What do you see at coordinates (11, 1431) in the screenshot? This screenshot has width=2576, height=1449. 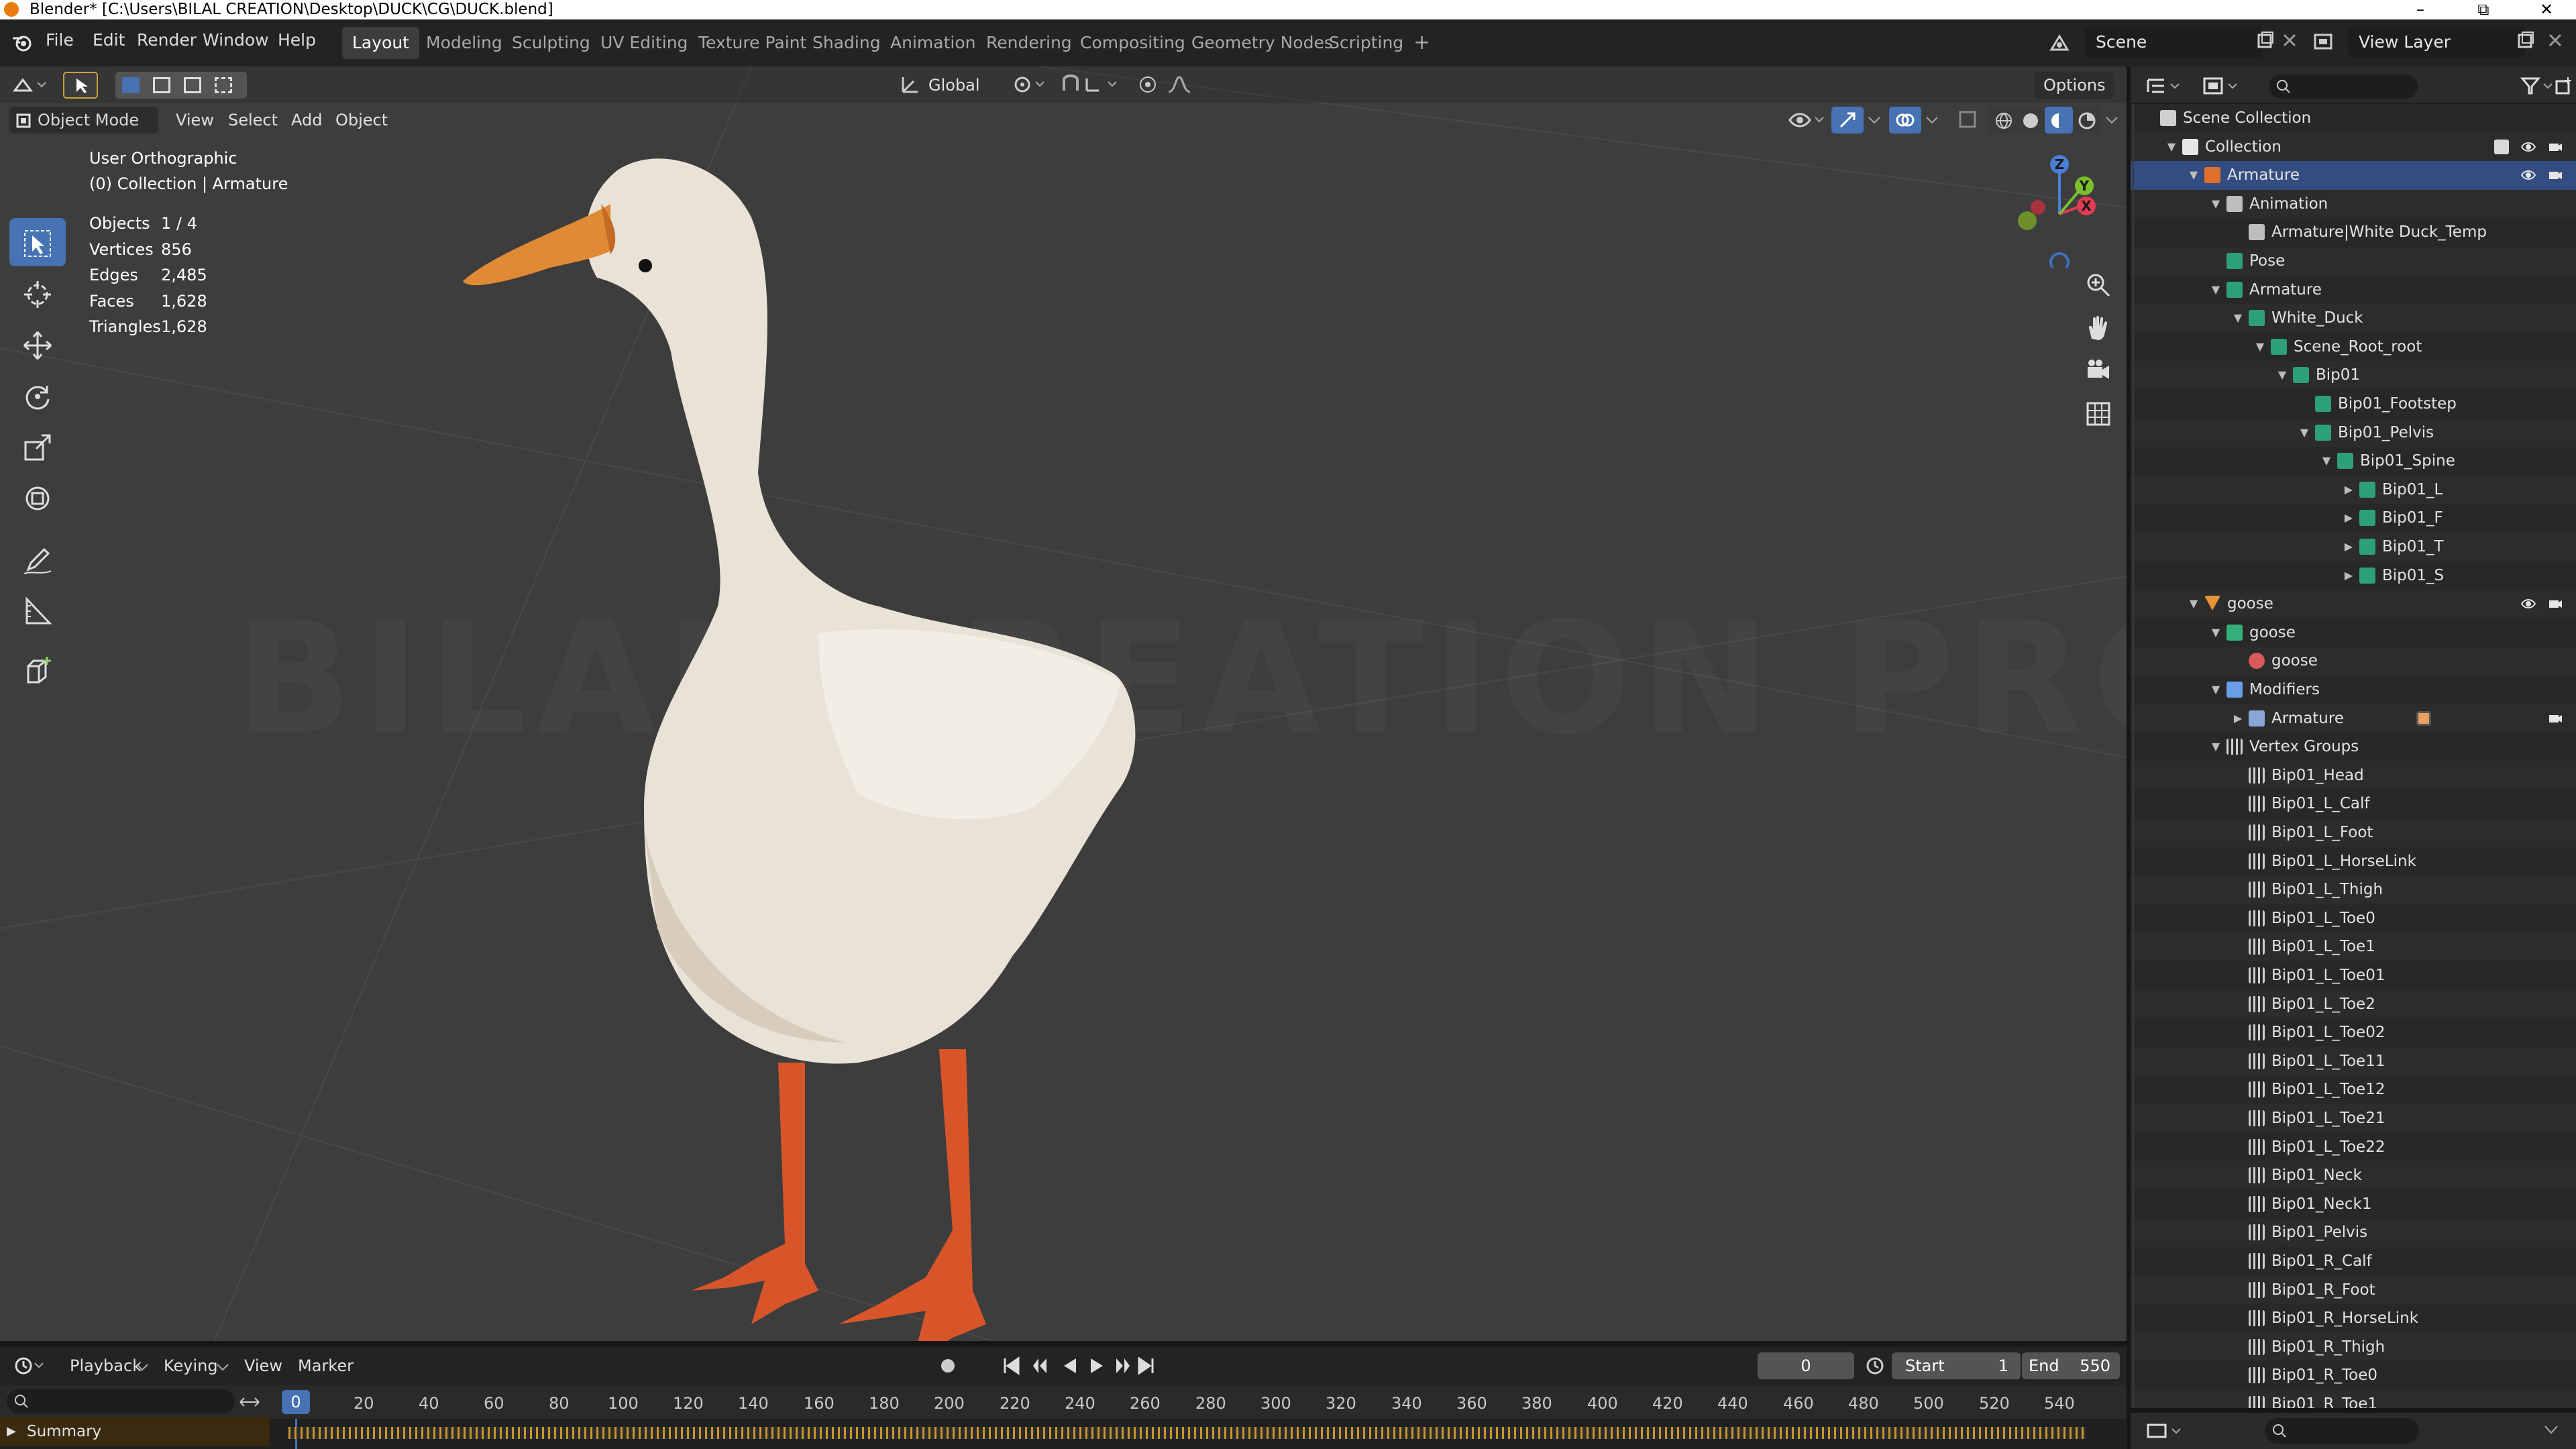 I see `summary-expand-icon: ▶` at bounding box center [11, 1431].